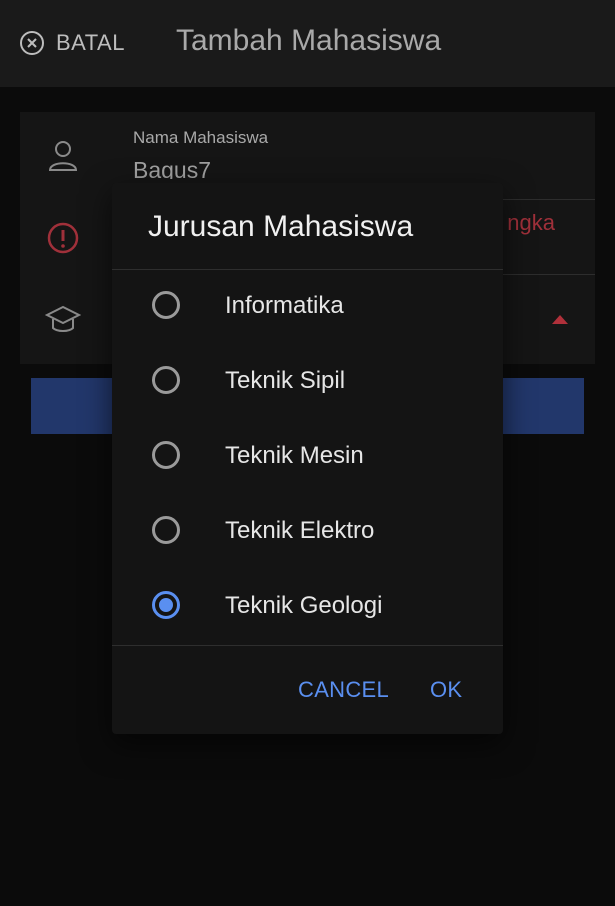 Image resolution: width=615 pixels, height=906 pixels. What do you see at coordinates (284, 305) in the screenshot?
I see `option-label: Informatika` at bounding box center [284, 305].